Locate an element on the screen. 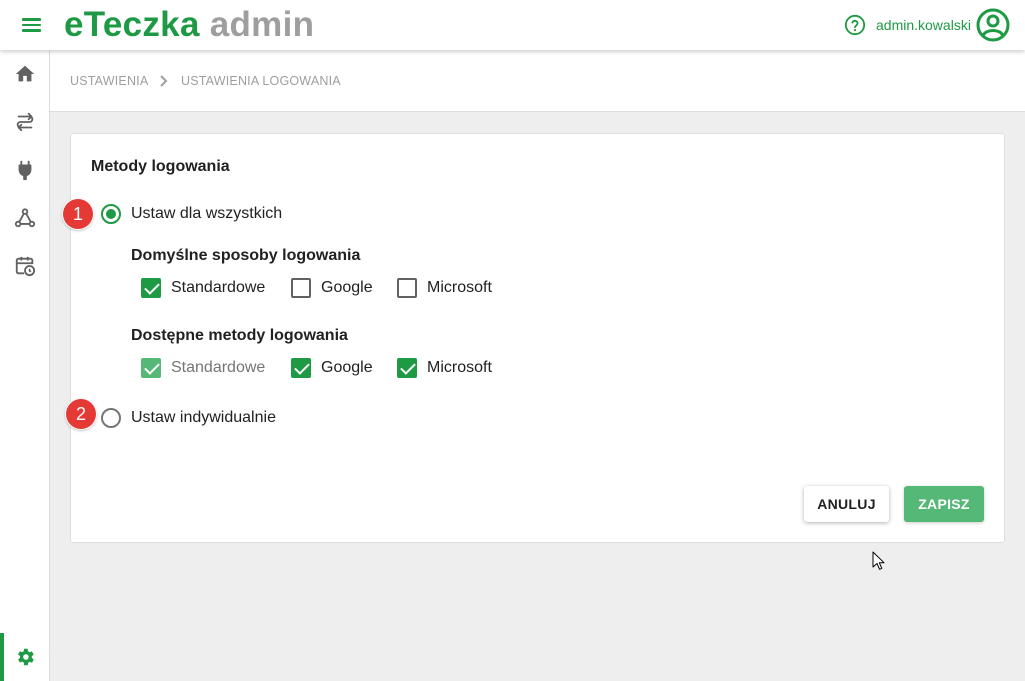 This screenshot has width=1025, height=681. checkbox-available-microsoft: Microsoft is located at coordinates (444, 368).